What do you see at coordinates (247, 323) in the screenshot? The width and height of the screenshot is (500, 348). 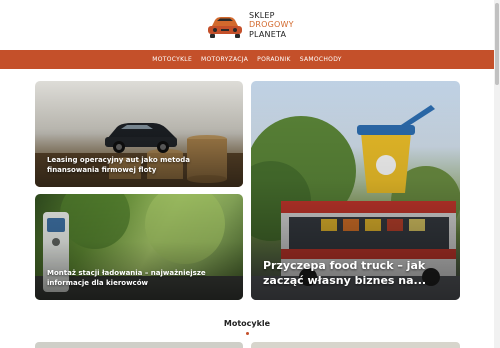 I see `section-title: Motocykle` at bounding box center [247, 323].